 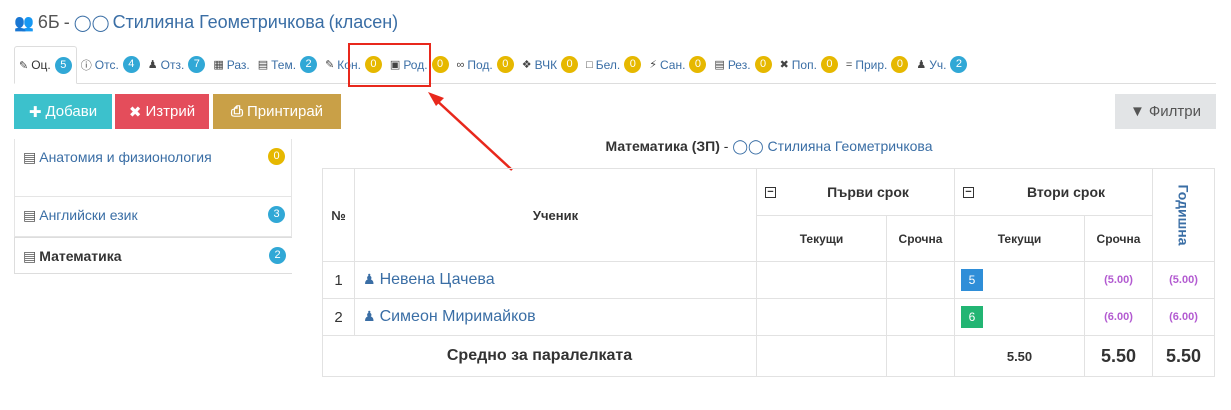 I want to click on col-t2-current: Текущи, so click(x=1019, y=238).